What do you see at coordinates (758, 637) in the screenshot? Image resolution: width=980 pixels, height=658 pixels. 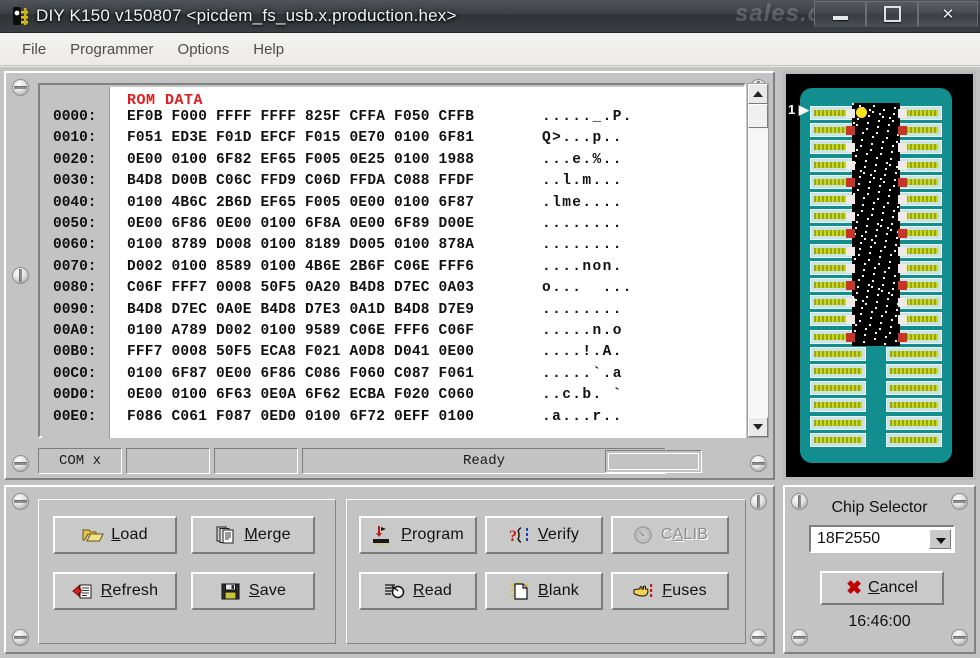 I see `screw-bl-bottom-right` at bounding box center [758, 637].